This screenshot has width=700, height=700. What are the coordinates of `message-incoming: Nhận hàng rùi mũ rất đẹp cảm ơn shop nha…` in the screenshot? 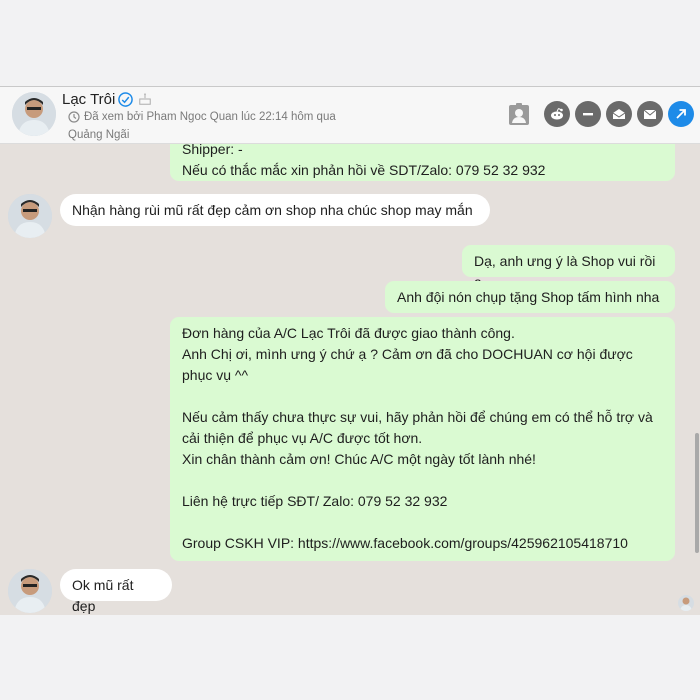 It's located at (275, 210).